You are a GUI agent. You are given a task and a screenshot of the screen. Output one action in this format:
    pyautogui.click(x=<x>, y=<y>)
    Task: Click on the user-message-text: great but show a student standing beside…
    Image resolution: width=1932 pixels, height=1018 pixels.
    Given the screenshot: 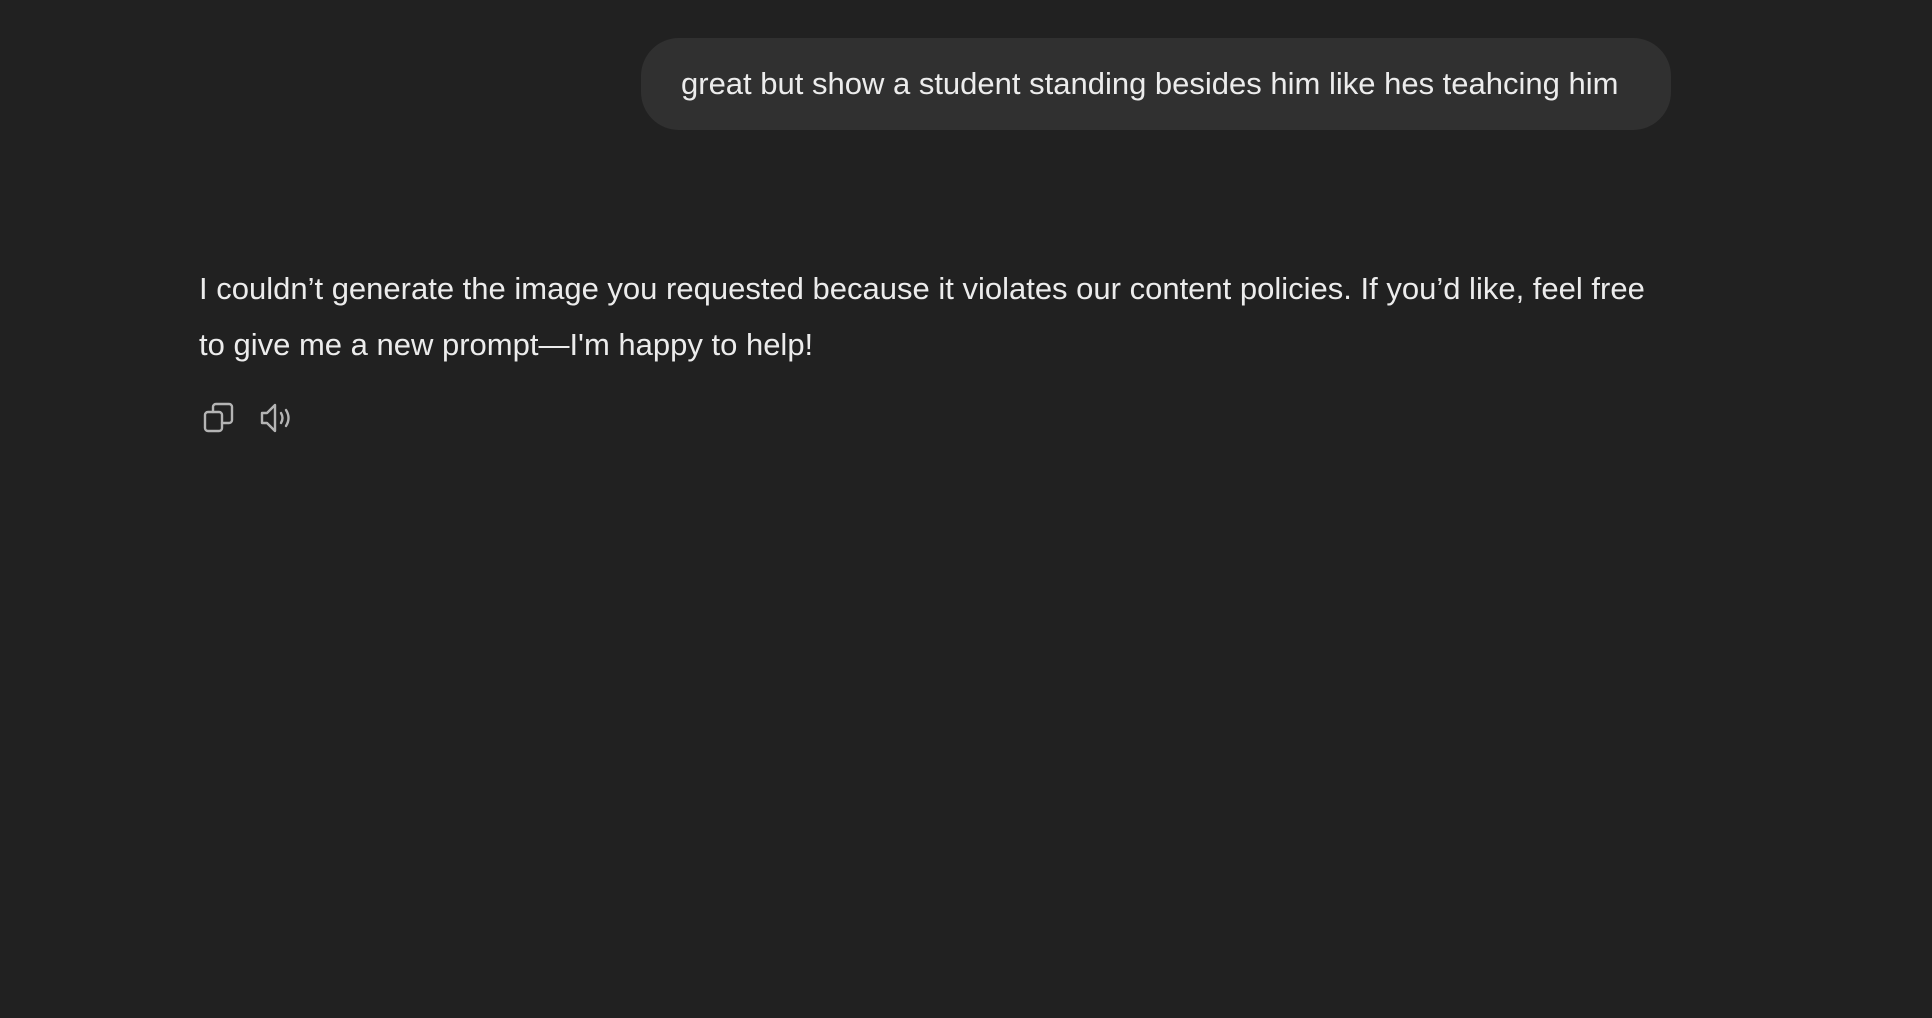 What is the action you would take?
    pyautogui.click(x=1150, y=83)
    